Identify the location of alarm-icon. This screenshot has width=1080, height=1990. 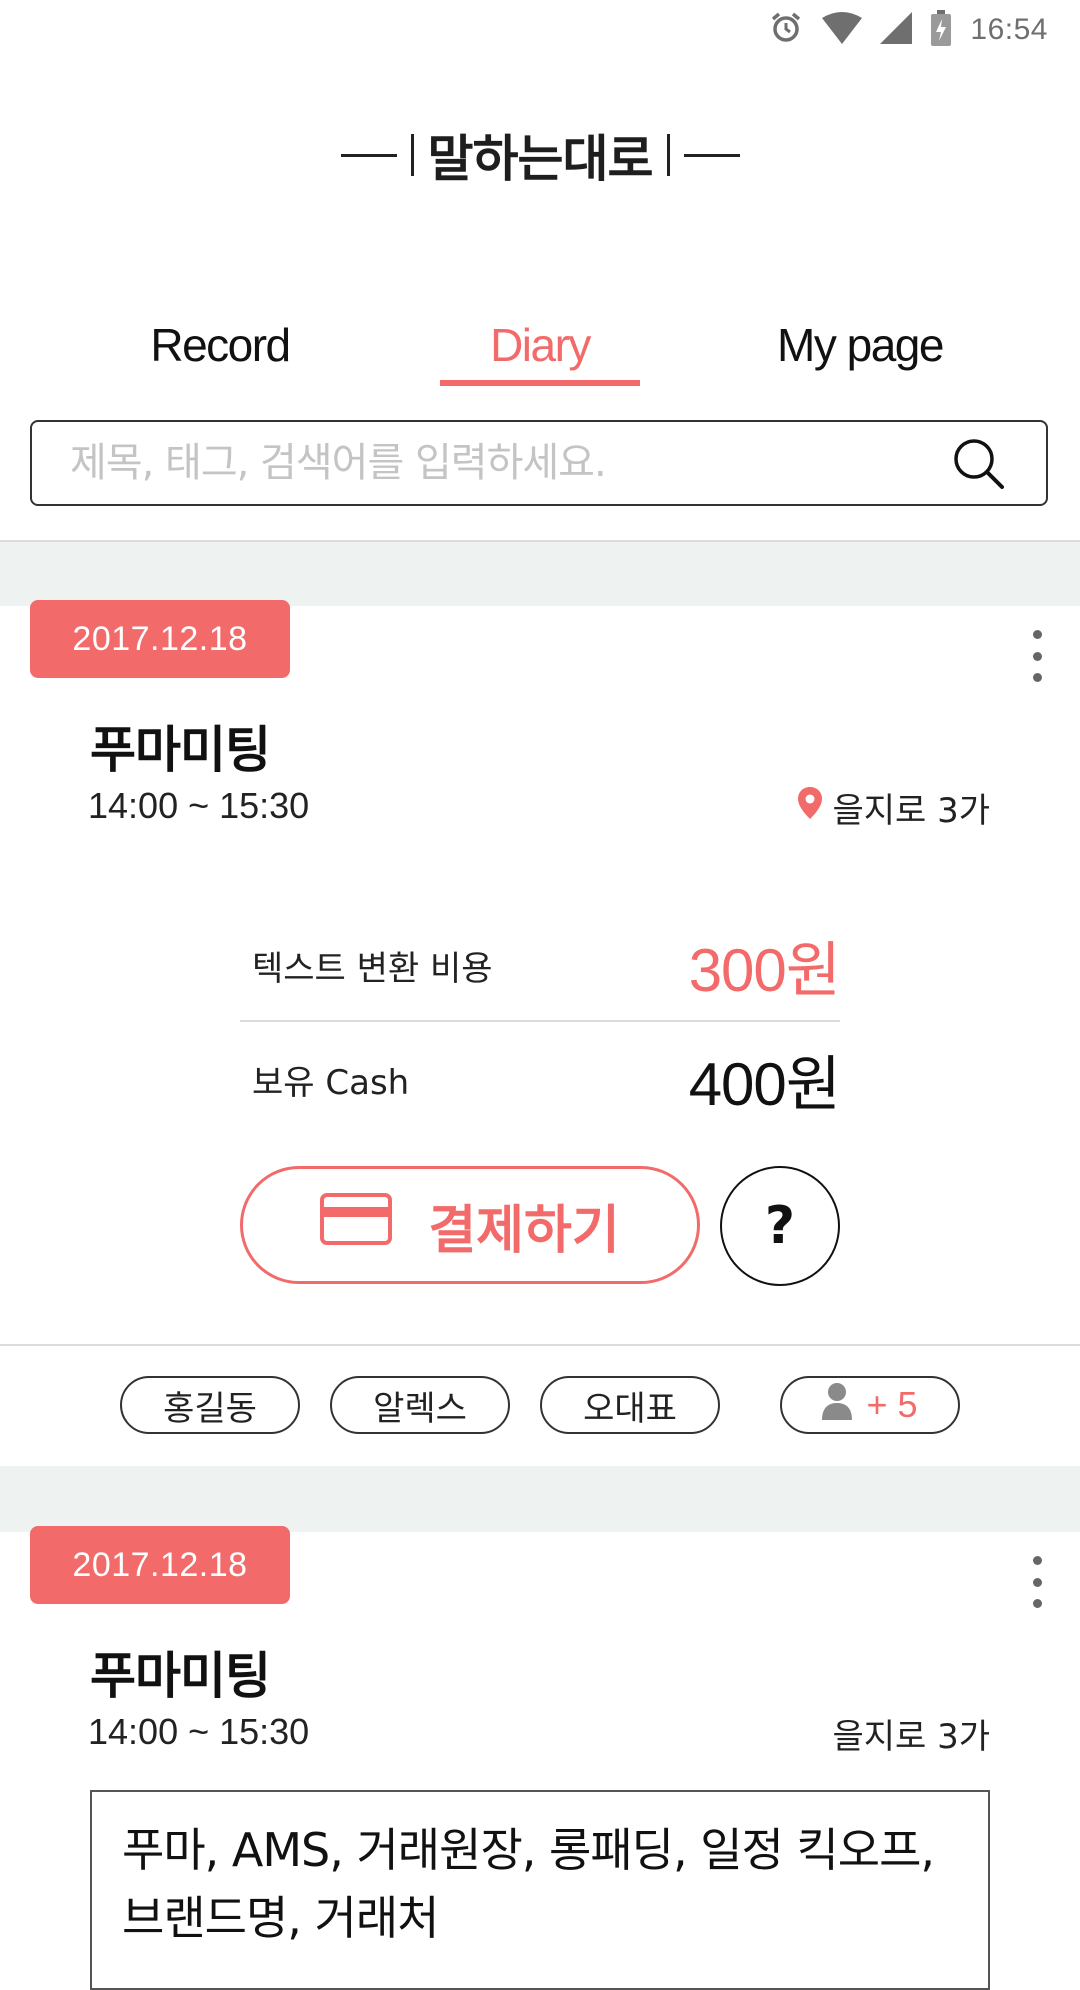
(786, 30).